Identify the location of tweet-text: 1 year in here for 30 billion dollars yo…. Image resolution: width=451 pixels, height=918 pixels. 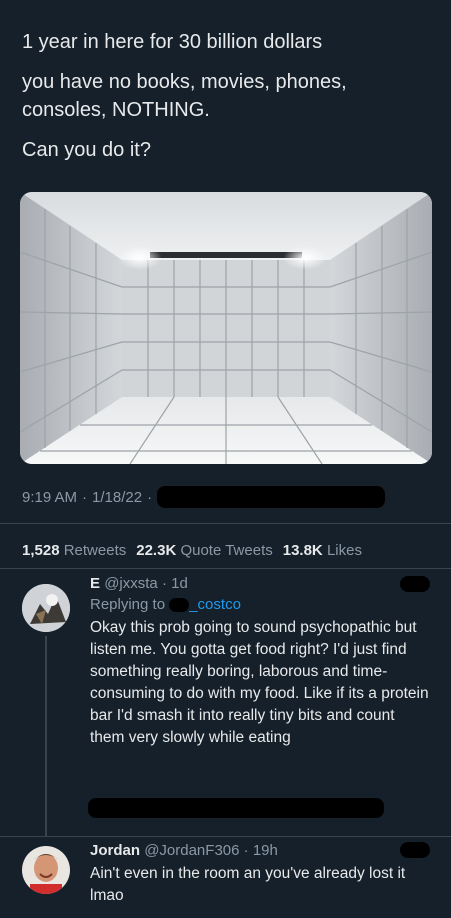
(227, 102).